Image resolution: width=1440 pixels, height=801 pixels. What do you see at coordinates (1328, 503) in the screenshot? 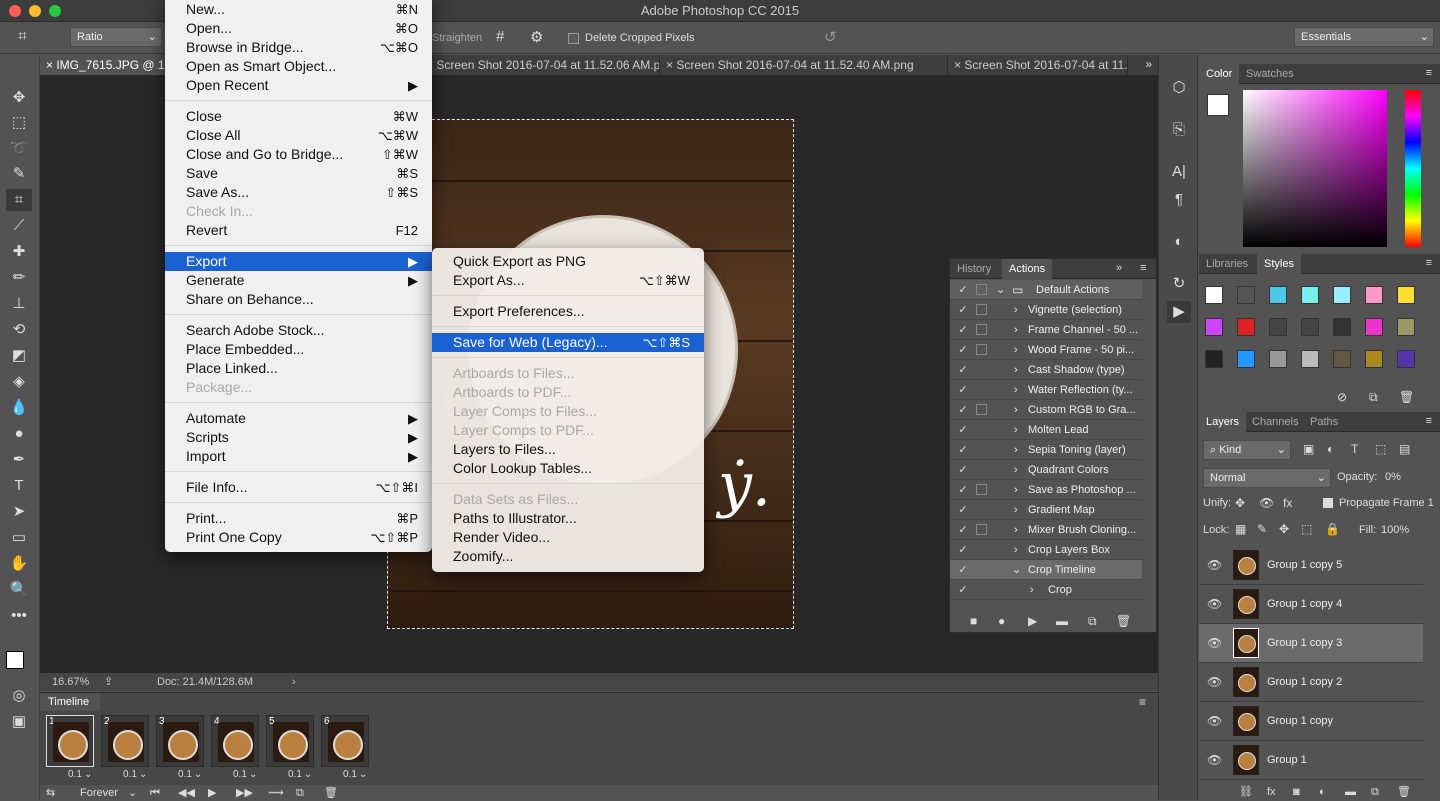
I see `propagate-checkbox` at bounding box center [1328, 503].